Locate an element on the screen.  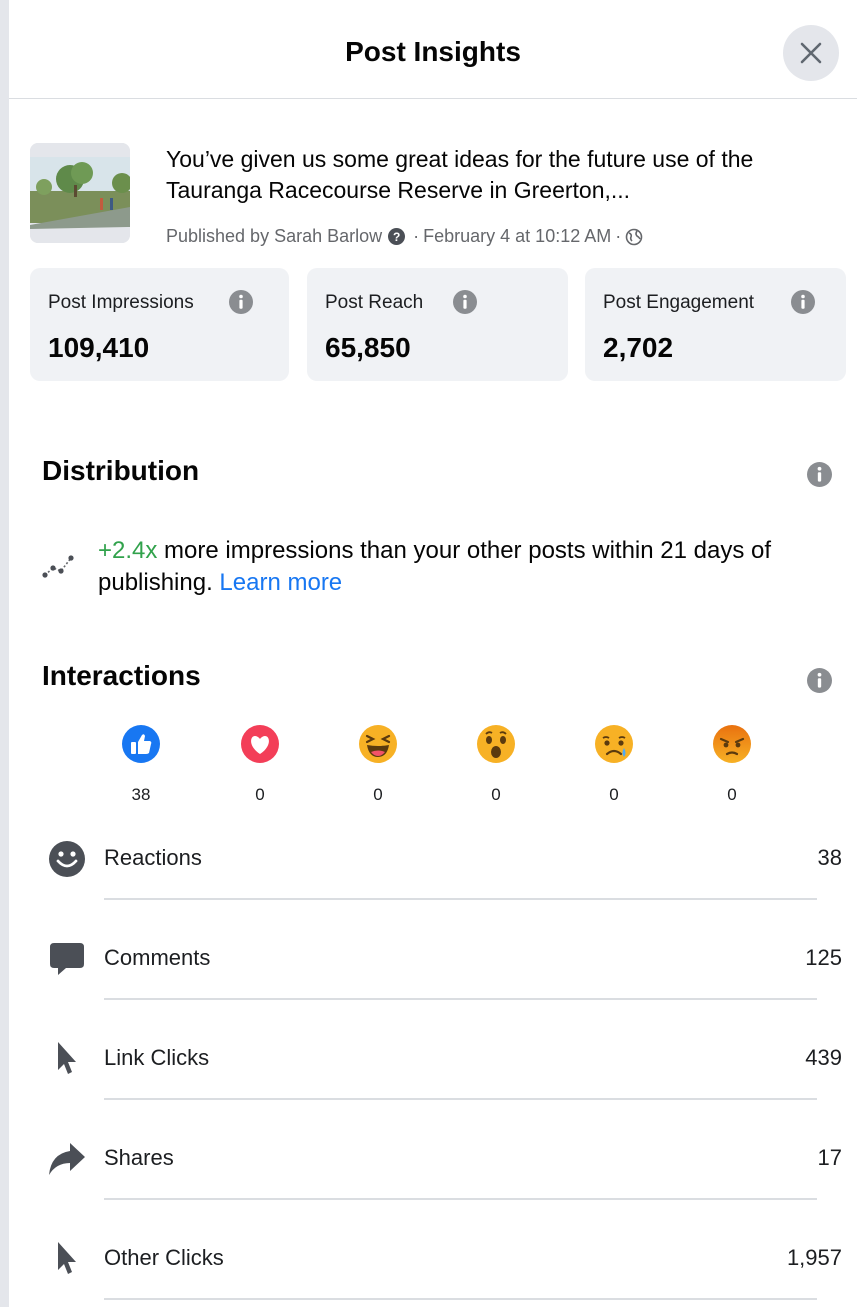
learn-more-link: Learn more is located at coordinates (280, 582).